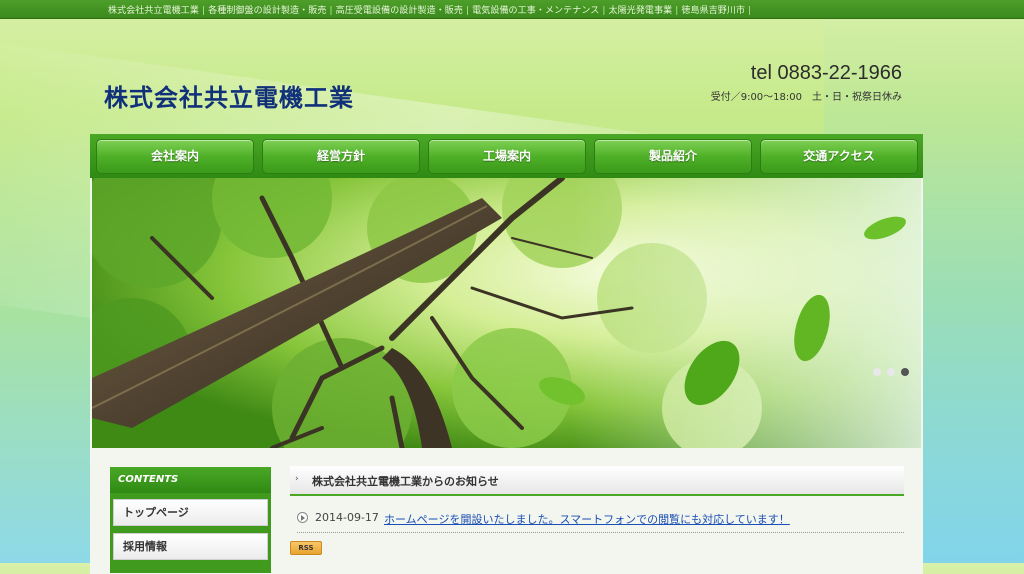 This screenshot has width=1024, height=574. Describe the element at coordinates (640, 11) in the screenshot. I see `top-strip-item: 太陽光発電事業` at that location.